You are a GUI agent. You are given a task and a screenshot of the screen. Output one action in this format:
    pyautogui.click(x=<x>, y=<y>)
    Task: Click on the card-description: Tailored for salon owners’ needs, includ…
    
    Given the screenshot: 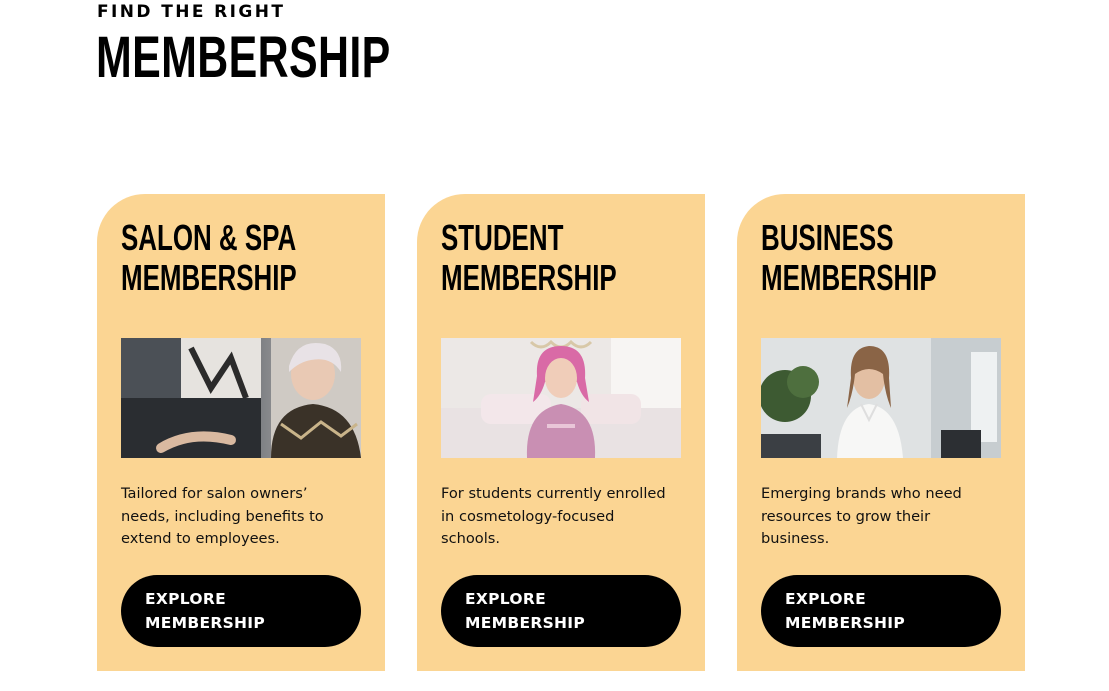 What is the action you would take?
    pyautogui.click(x=222, y=516)
    